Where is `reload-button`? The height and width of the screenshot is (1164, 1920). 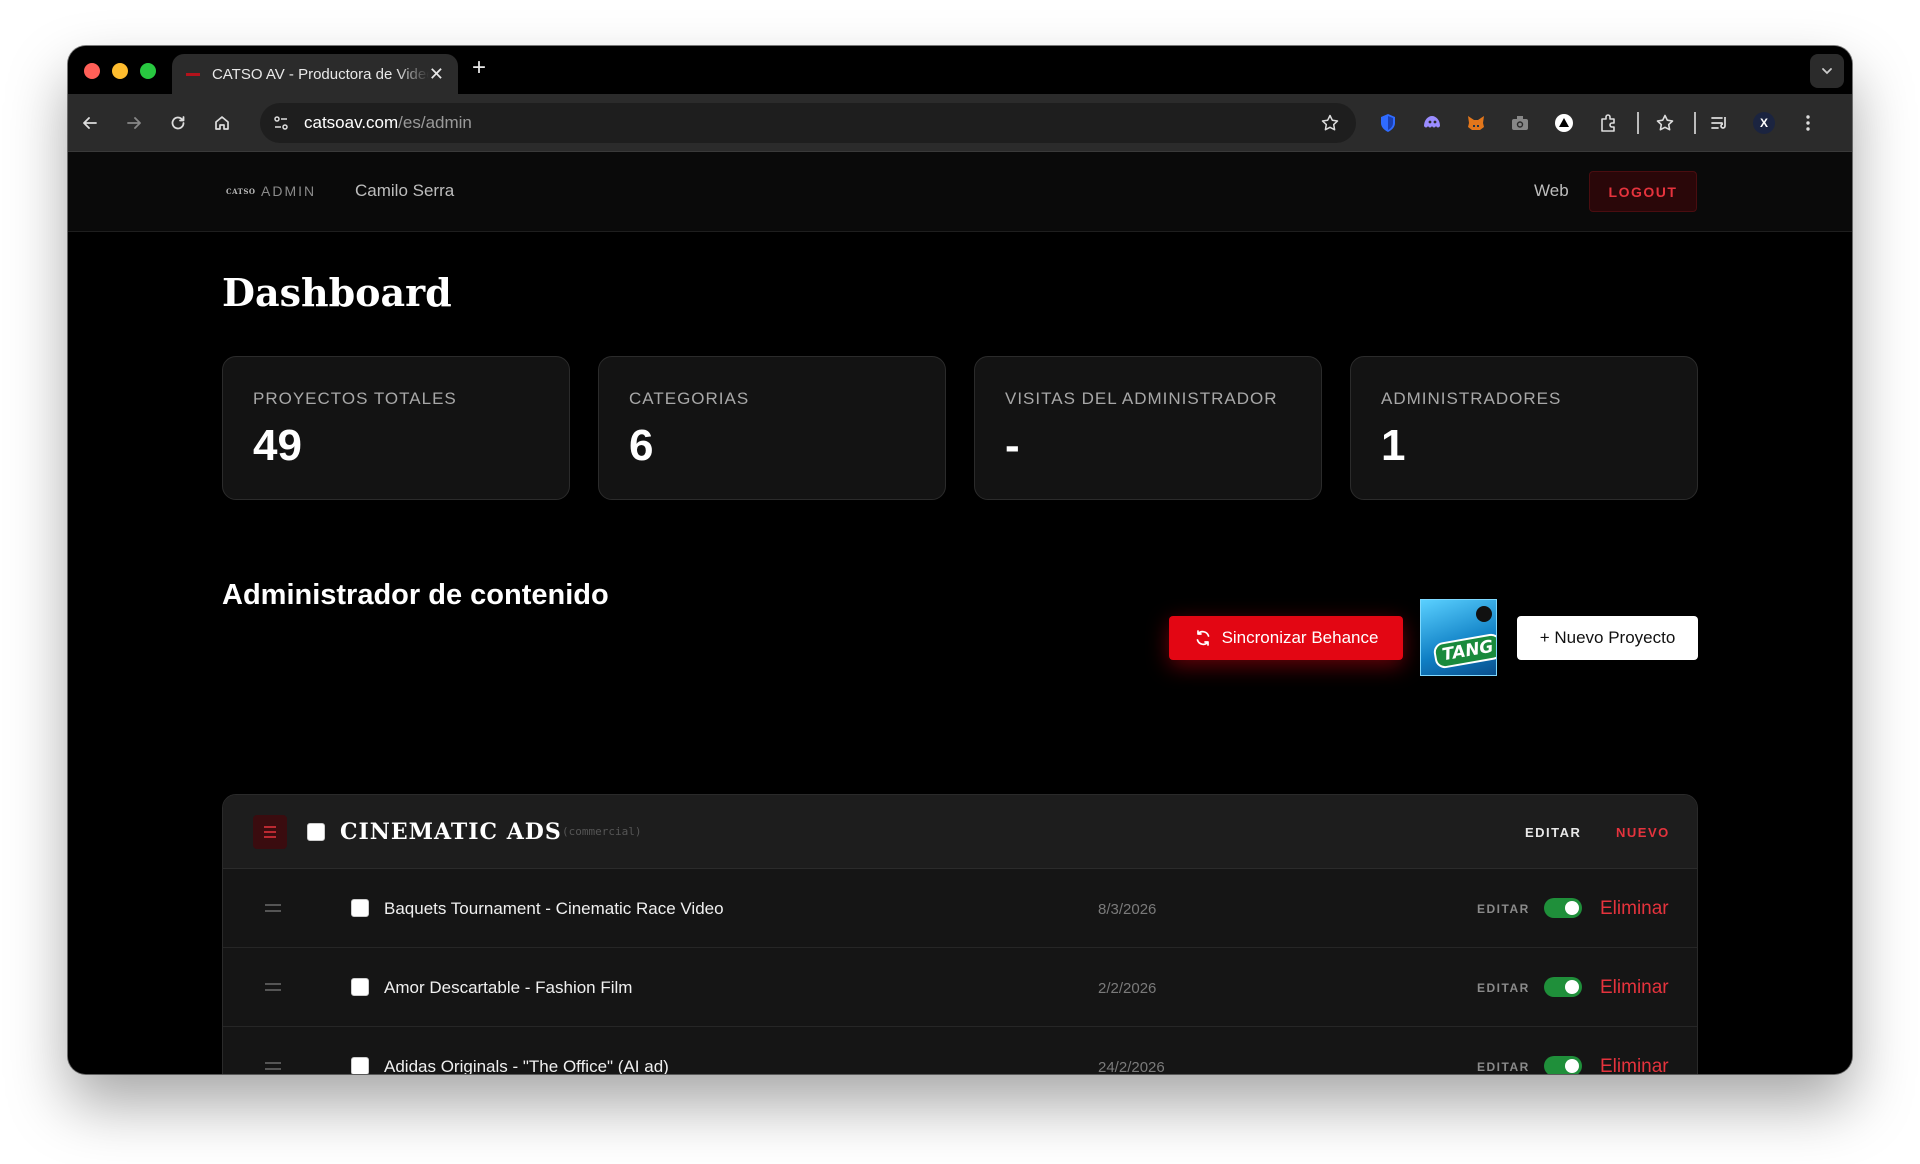 reload-button is located at coordinates (178, 123).